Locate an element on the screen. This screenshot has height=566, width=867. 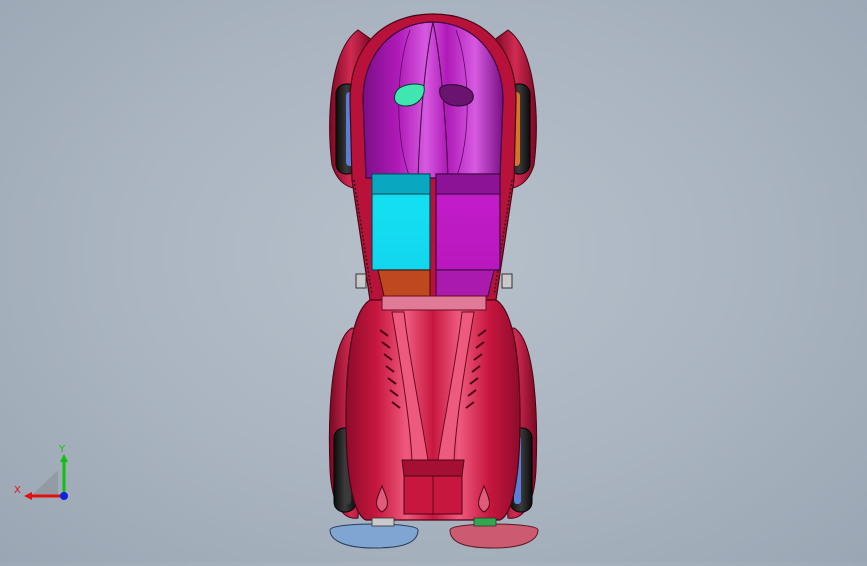
axis-triad: X Y is located at coordinates (41, 472).